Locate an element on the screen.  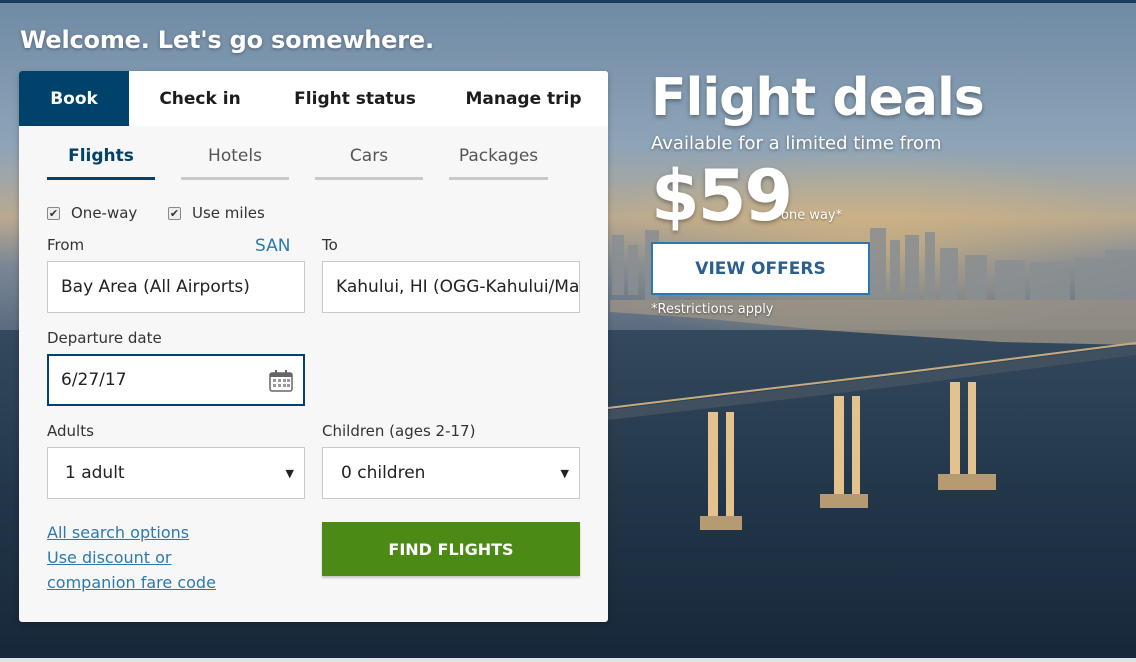
subtab-packages: Packages is located at coordinates (498, 162).